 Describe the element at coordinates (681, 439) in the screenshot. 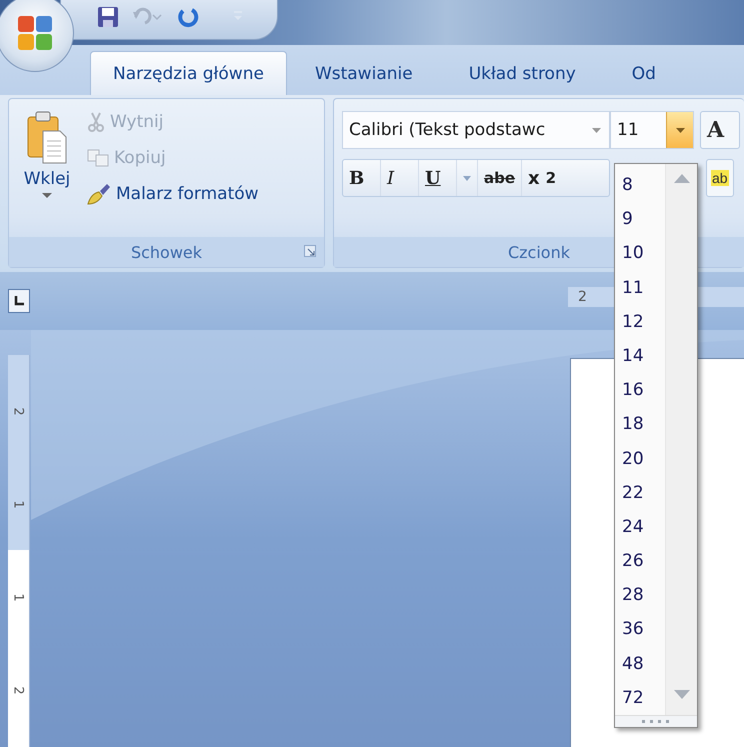

I see `scroll-bar` at that location.